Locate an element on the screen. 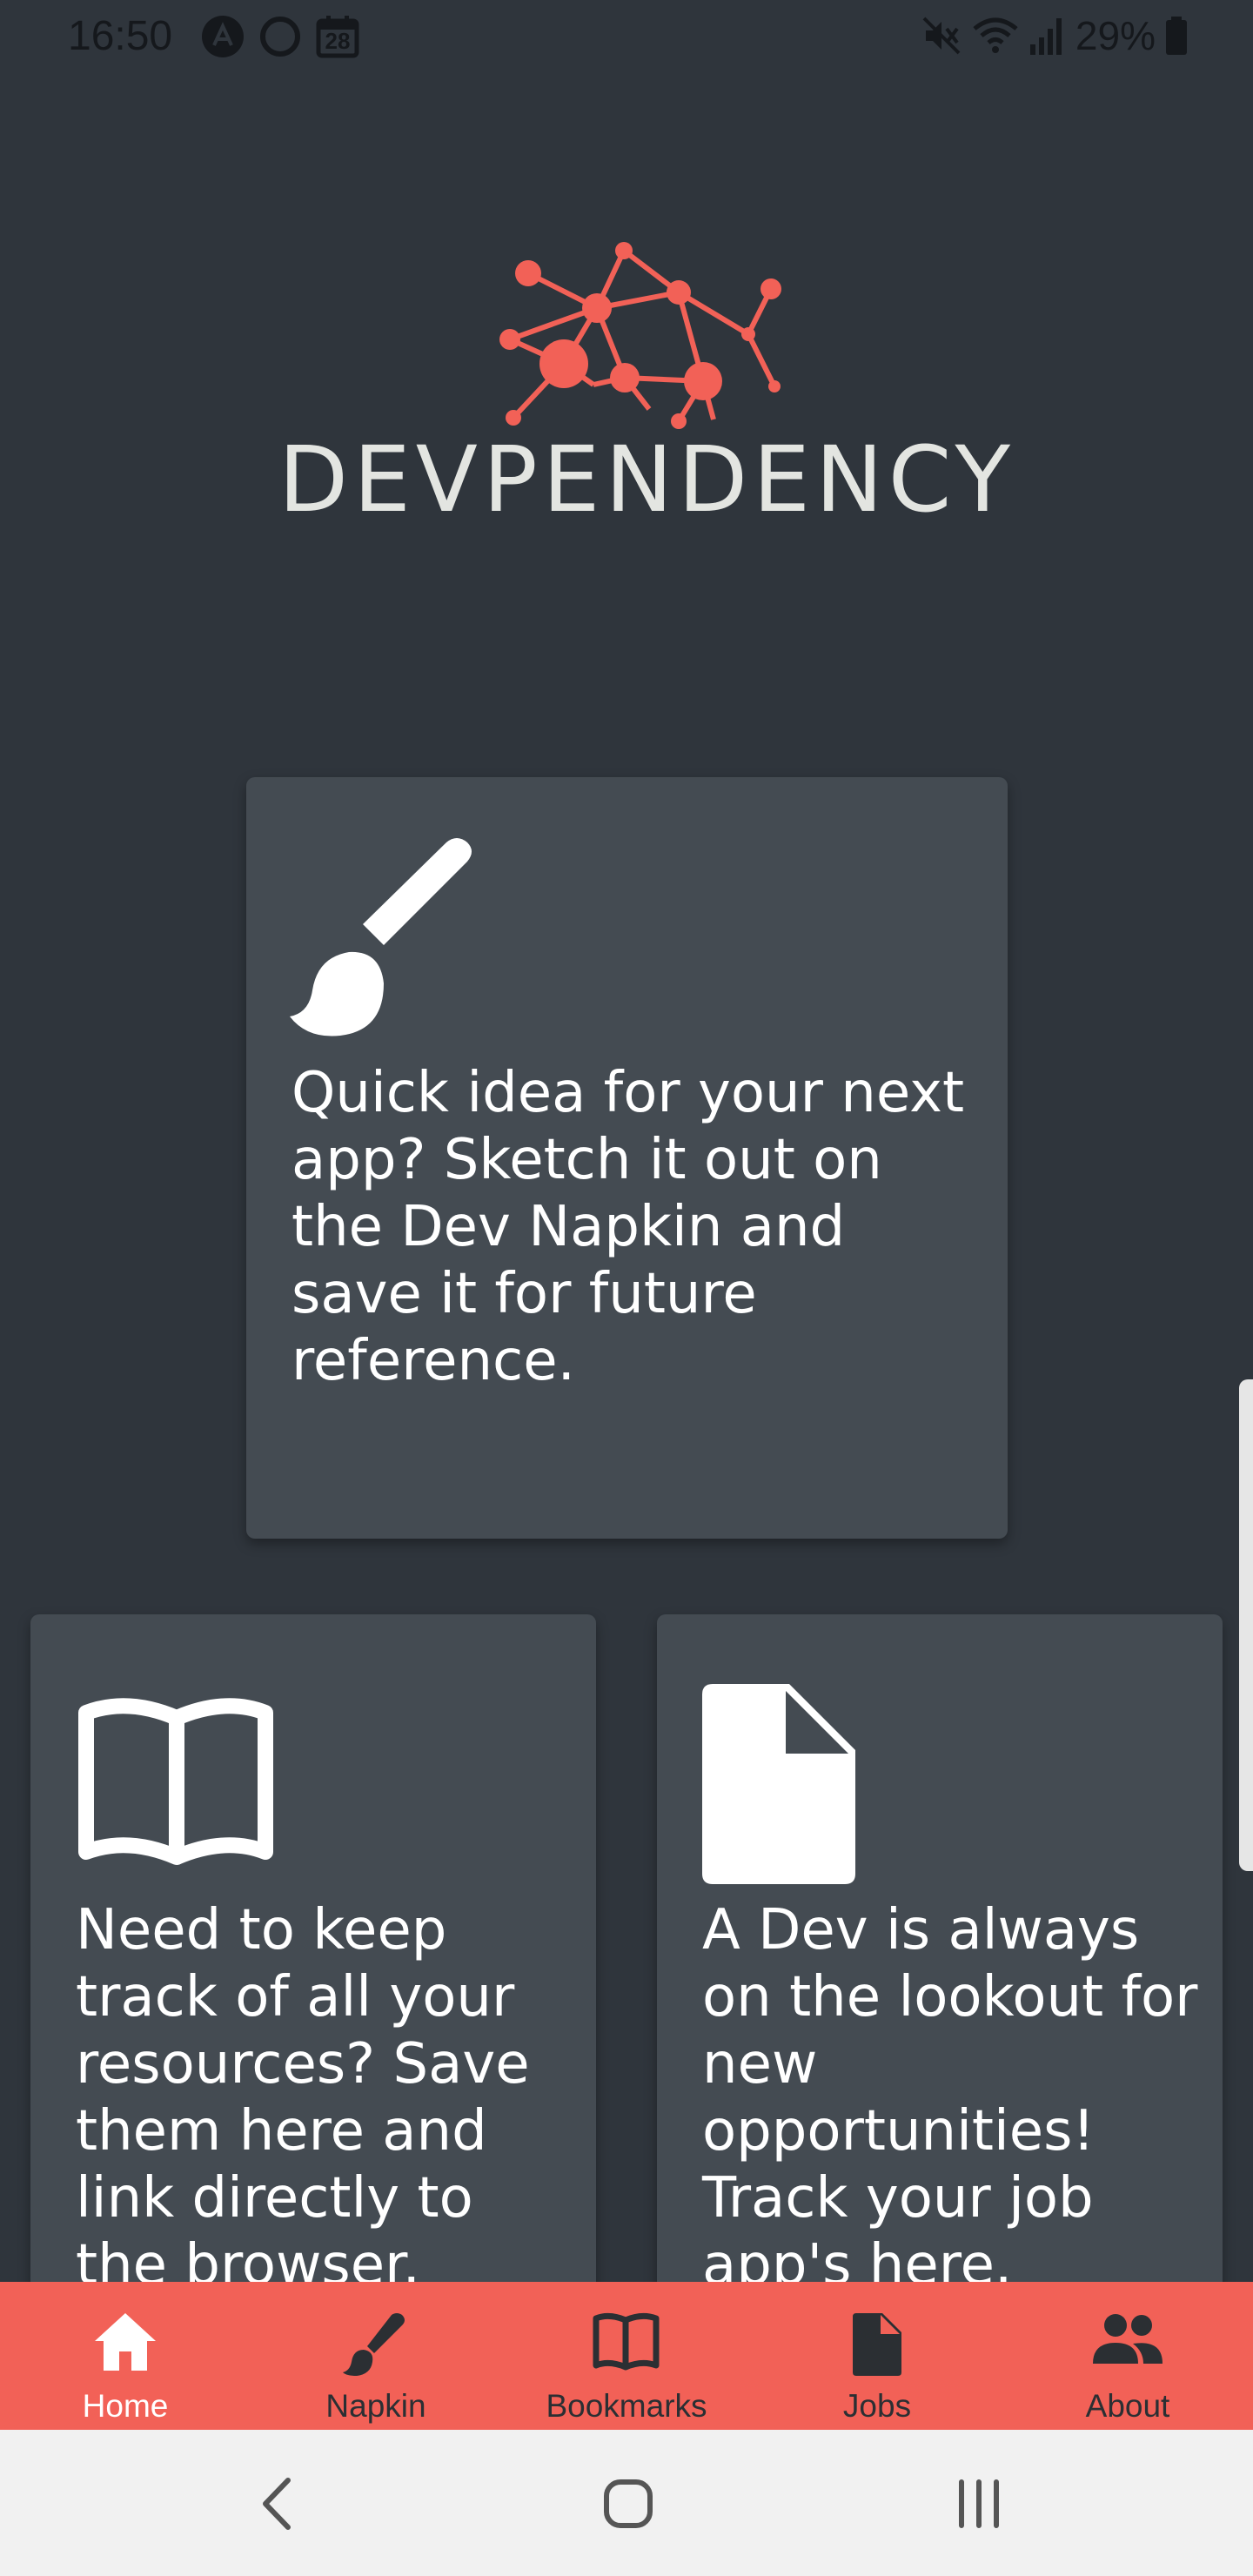  app-logo: DEVPENDENCY is located at coordinates (647, 395).